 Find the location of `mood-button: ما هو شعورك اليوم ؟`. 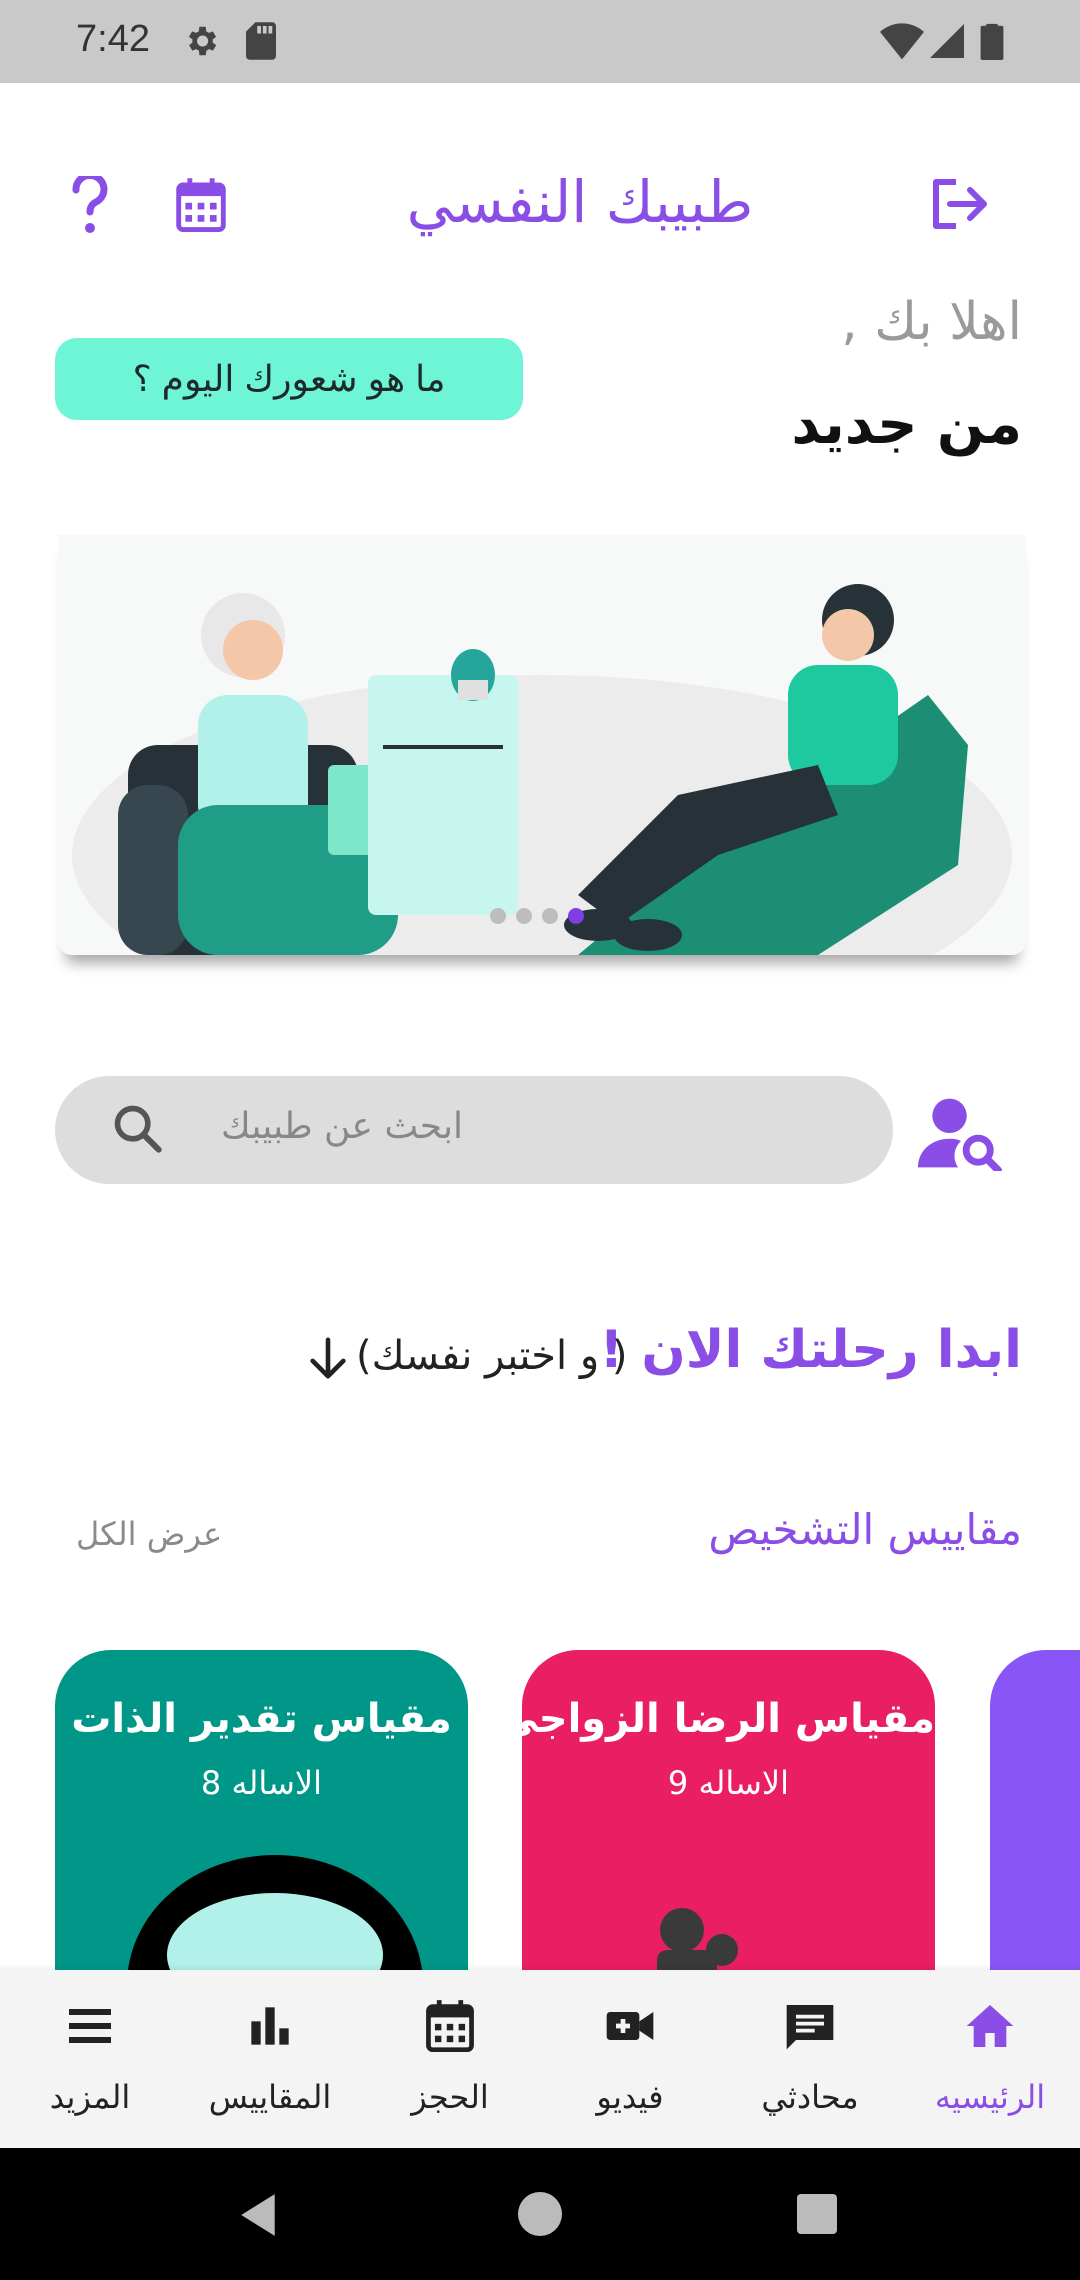

mood-button: ما هو شعورك اليوم ؟ is located at coordinates (289, 379).